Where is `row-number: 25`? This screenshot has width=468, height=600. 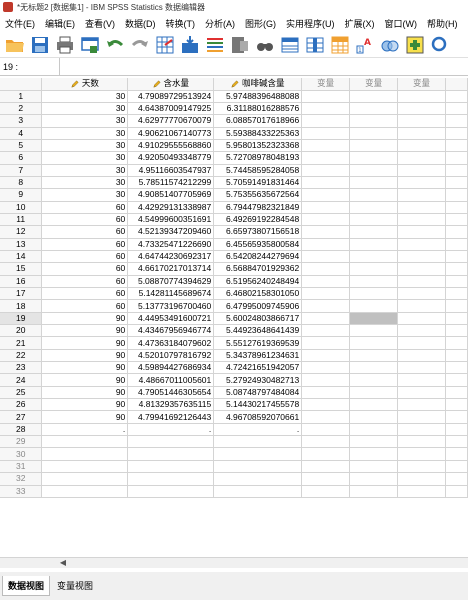
row-number: 25 is located at coordinates (21, 393).